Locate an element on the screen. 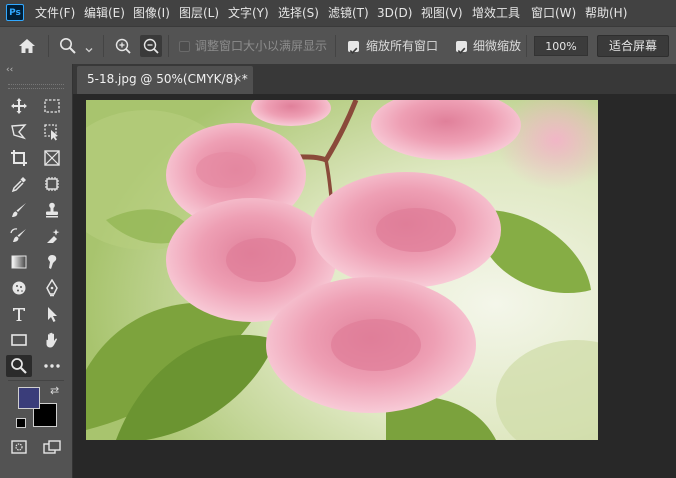  brush-icon is located at coordinates (19, 210).